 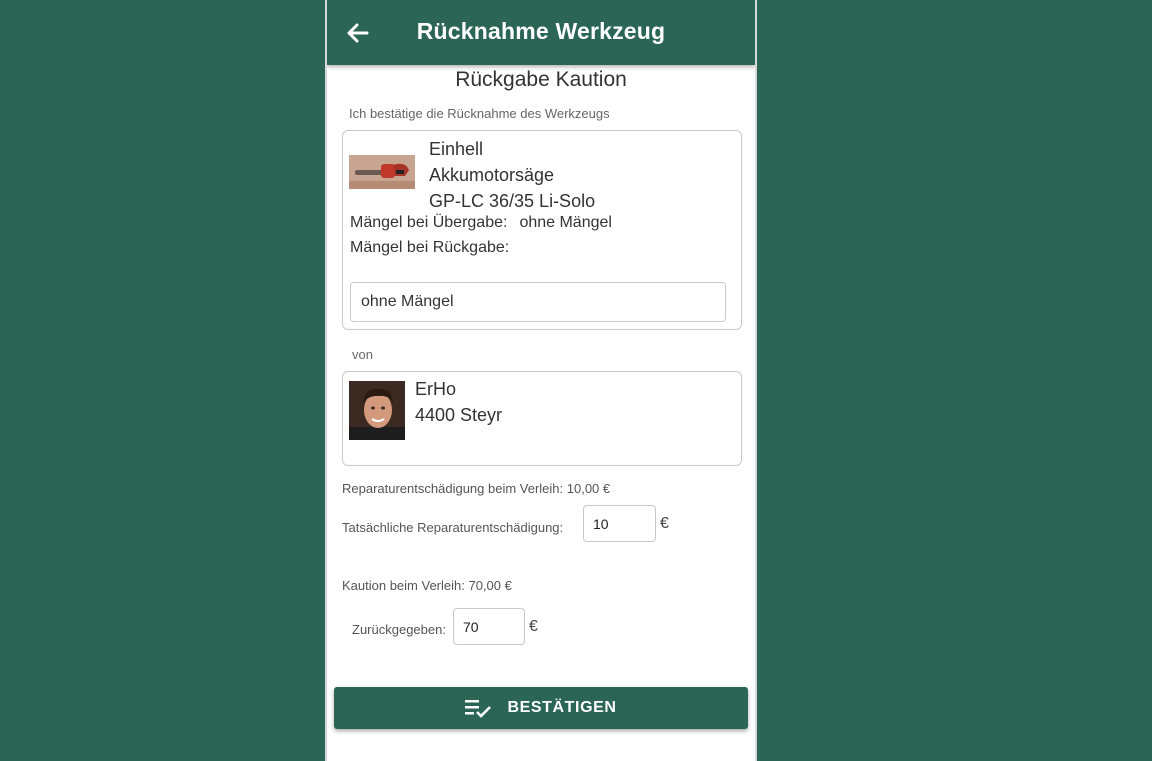 I want to click on tool-image, so click(x=382, y=172).